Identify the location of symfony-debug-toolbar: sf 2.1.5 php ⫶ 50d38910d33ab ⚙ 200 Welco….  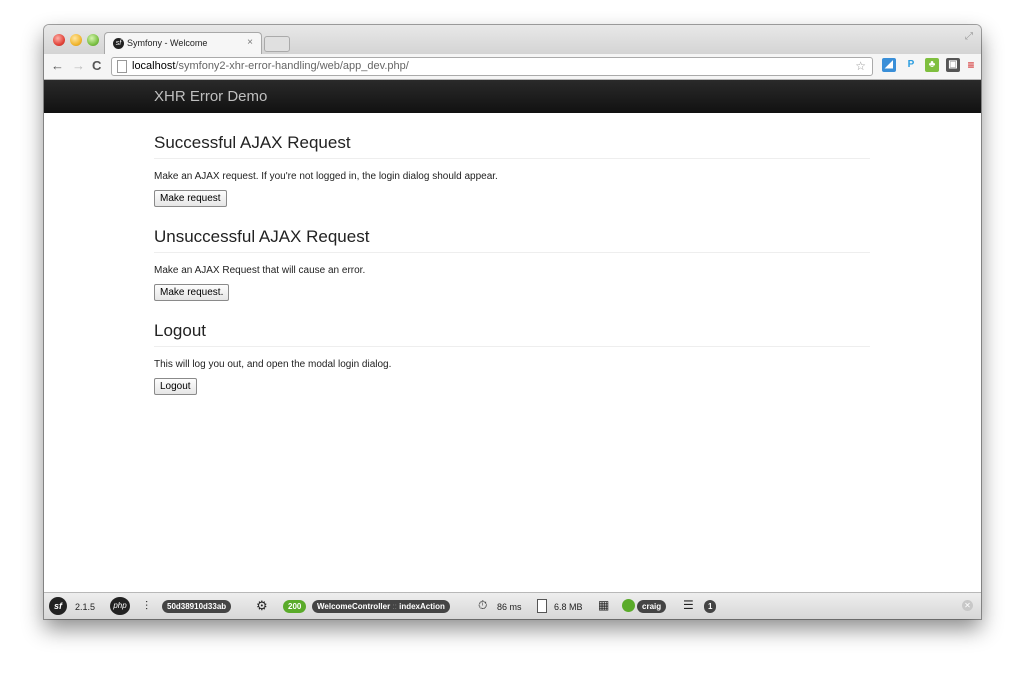
(512, 605).